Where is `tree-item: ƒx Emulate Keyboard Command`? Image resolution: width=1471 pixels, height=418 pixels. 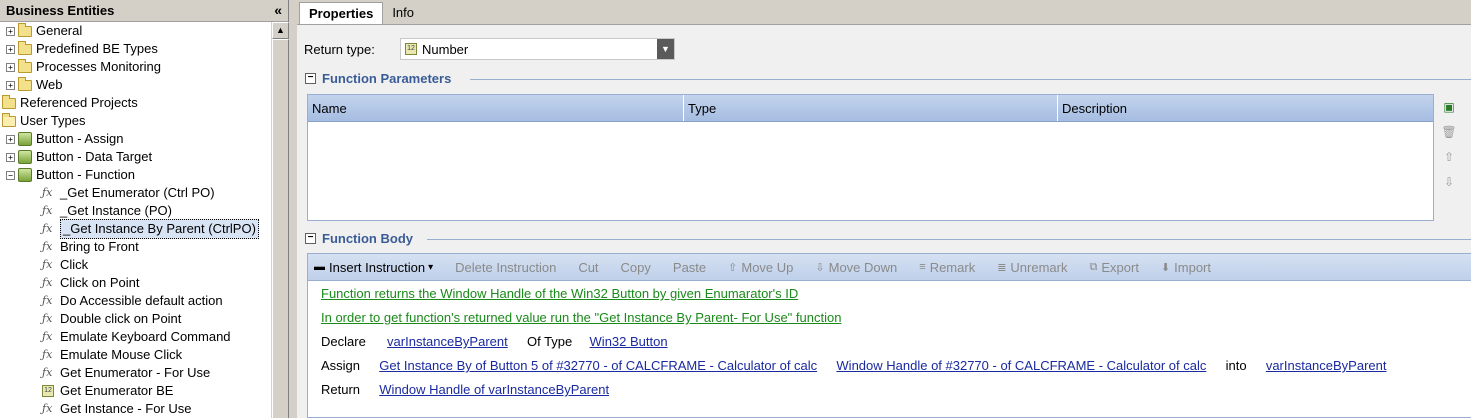 tree-item: ƒx Emulate Keyboard Command is located at coordinates (136, 337).